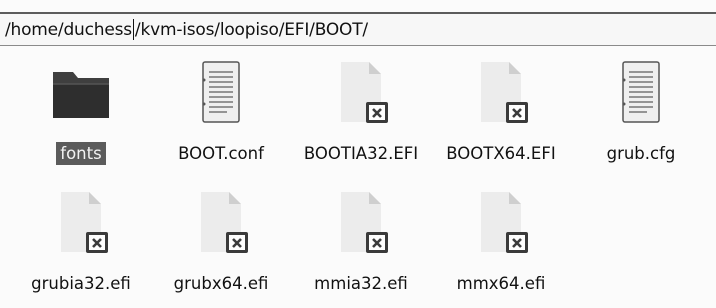  I want to click on location-path-before-caret: /home/duchess, so click(68, 29).